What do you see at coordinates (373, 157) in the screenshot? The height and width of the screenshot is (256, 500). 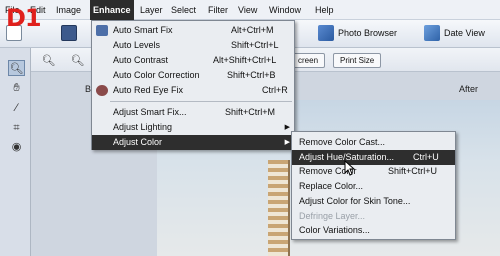 I see `submenu-adjust-hue-saturation: Adjust Hue/Saturation... Ctrl+U` at bounding box center [373, 157].